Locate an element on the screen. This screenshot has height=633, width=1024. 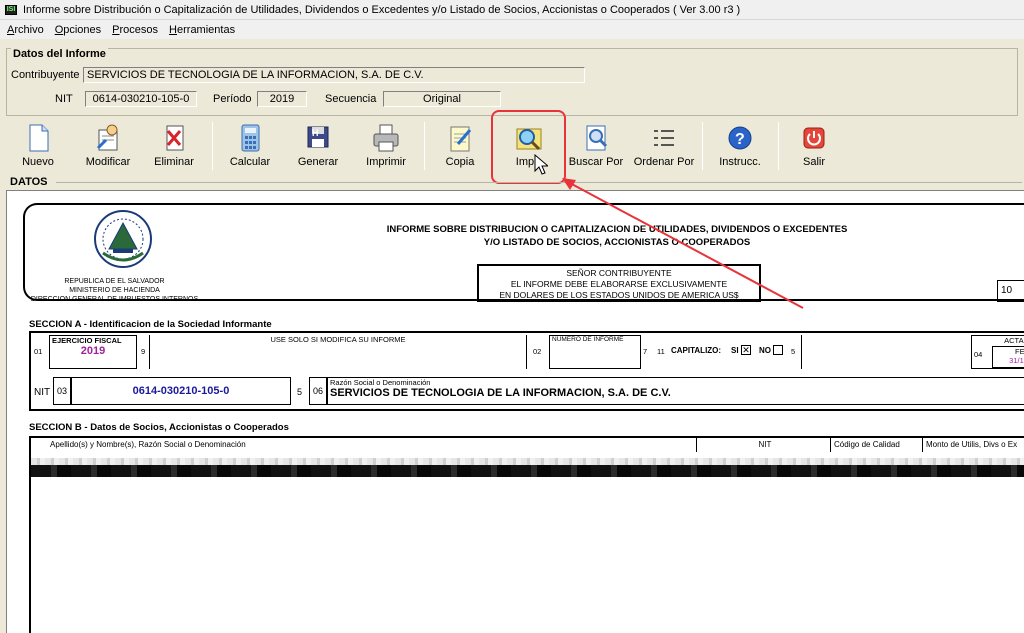
fec-label: FEC is located at coordinates (1019, 351).